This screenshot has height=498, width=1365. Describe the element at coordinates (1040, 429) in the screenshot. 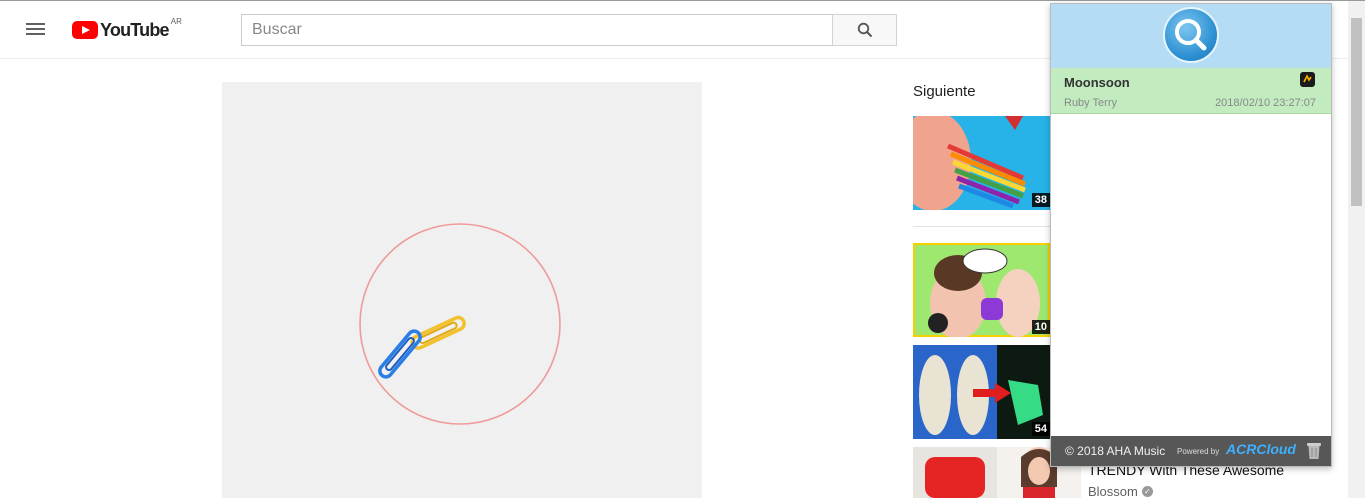

I see `video-duration: 54` at that location.